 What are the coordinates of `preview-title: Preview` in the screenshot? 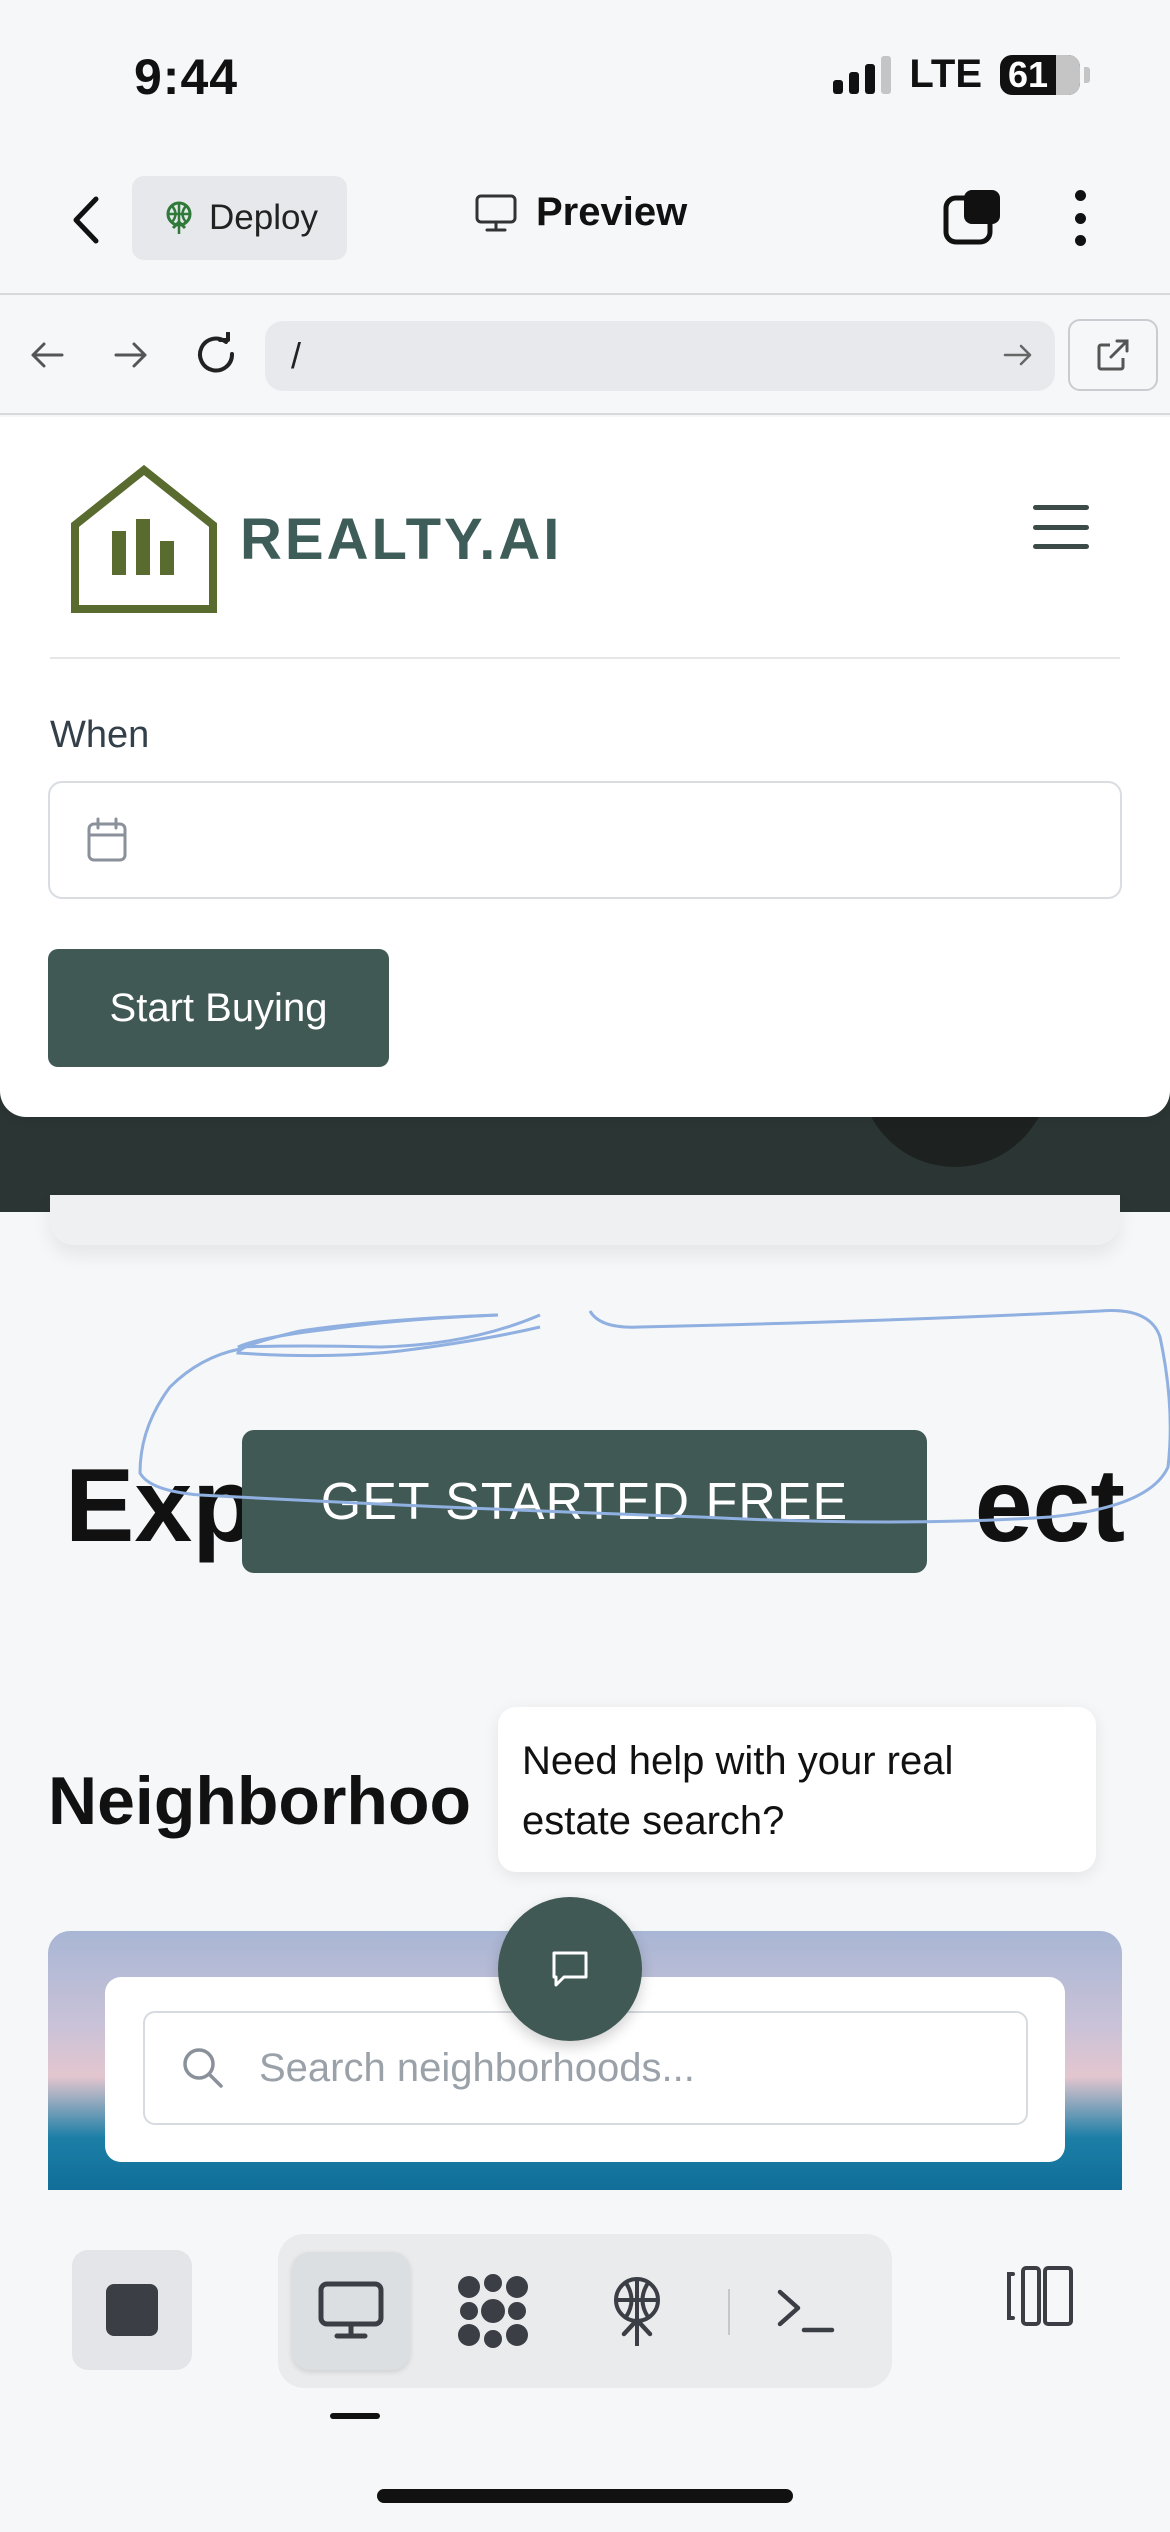 It's located at (580, 212).